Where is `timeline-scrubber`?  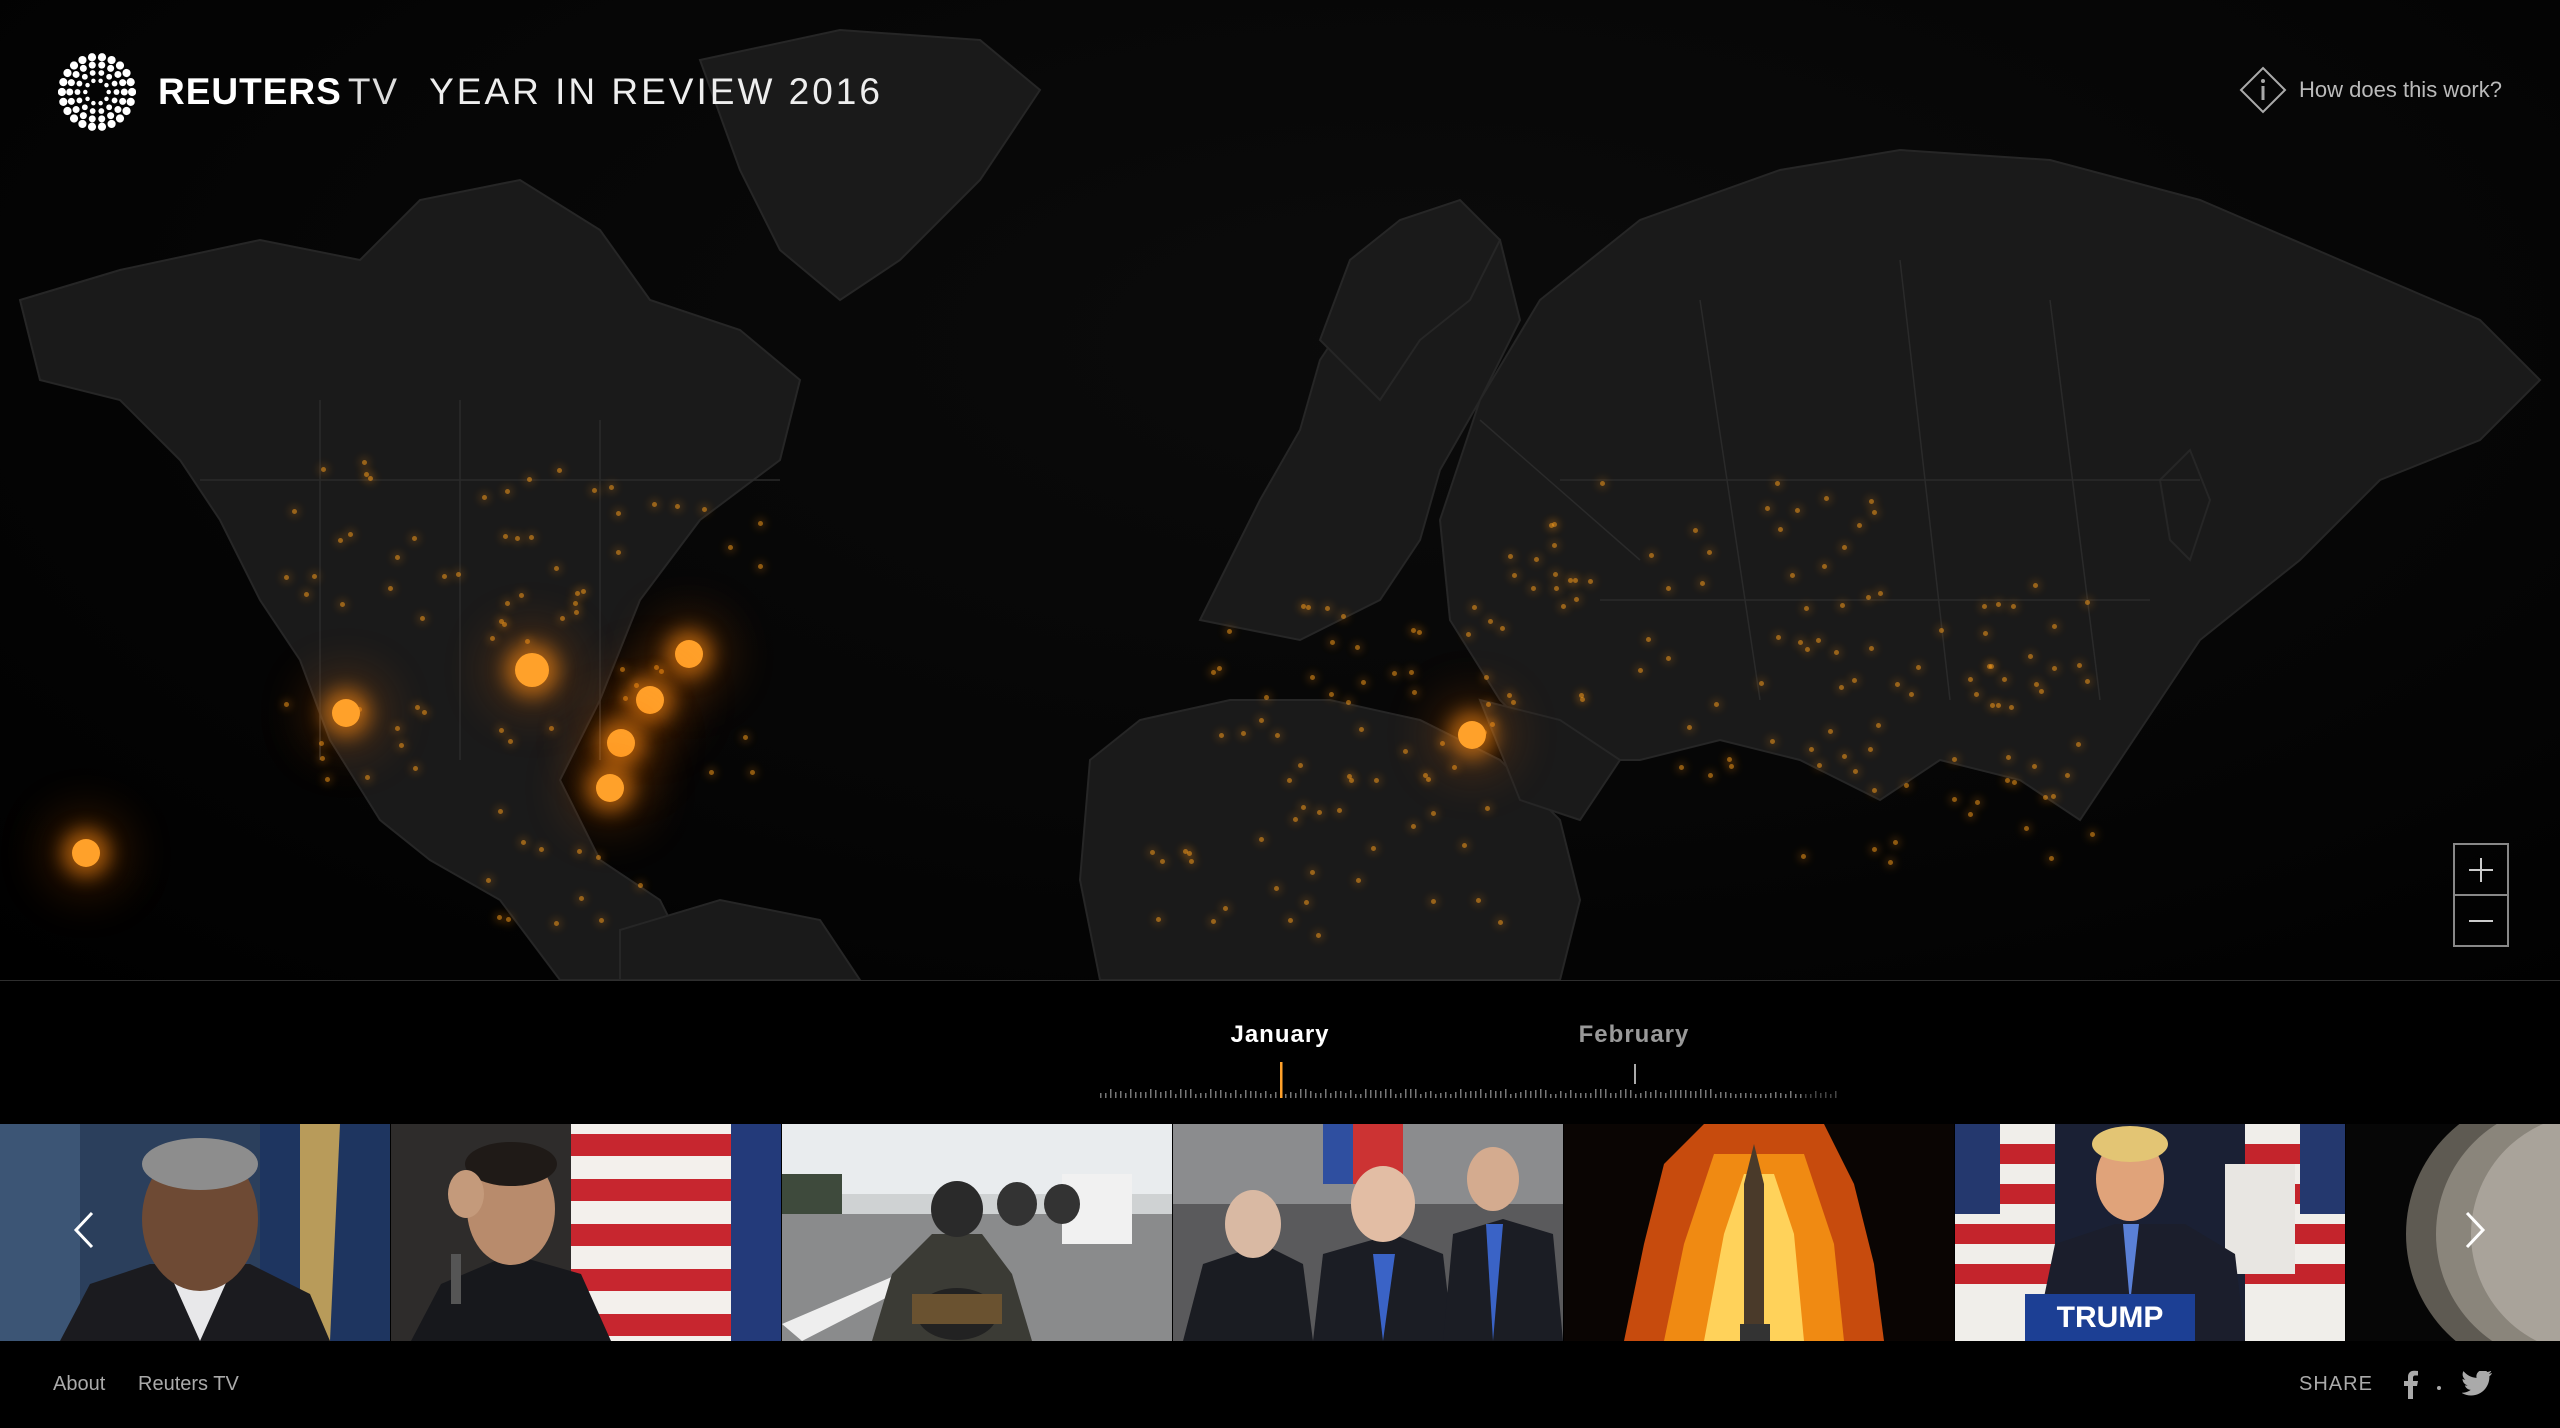 timeline-scrubber is located at coordinates (1470, 1078).